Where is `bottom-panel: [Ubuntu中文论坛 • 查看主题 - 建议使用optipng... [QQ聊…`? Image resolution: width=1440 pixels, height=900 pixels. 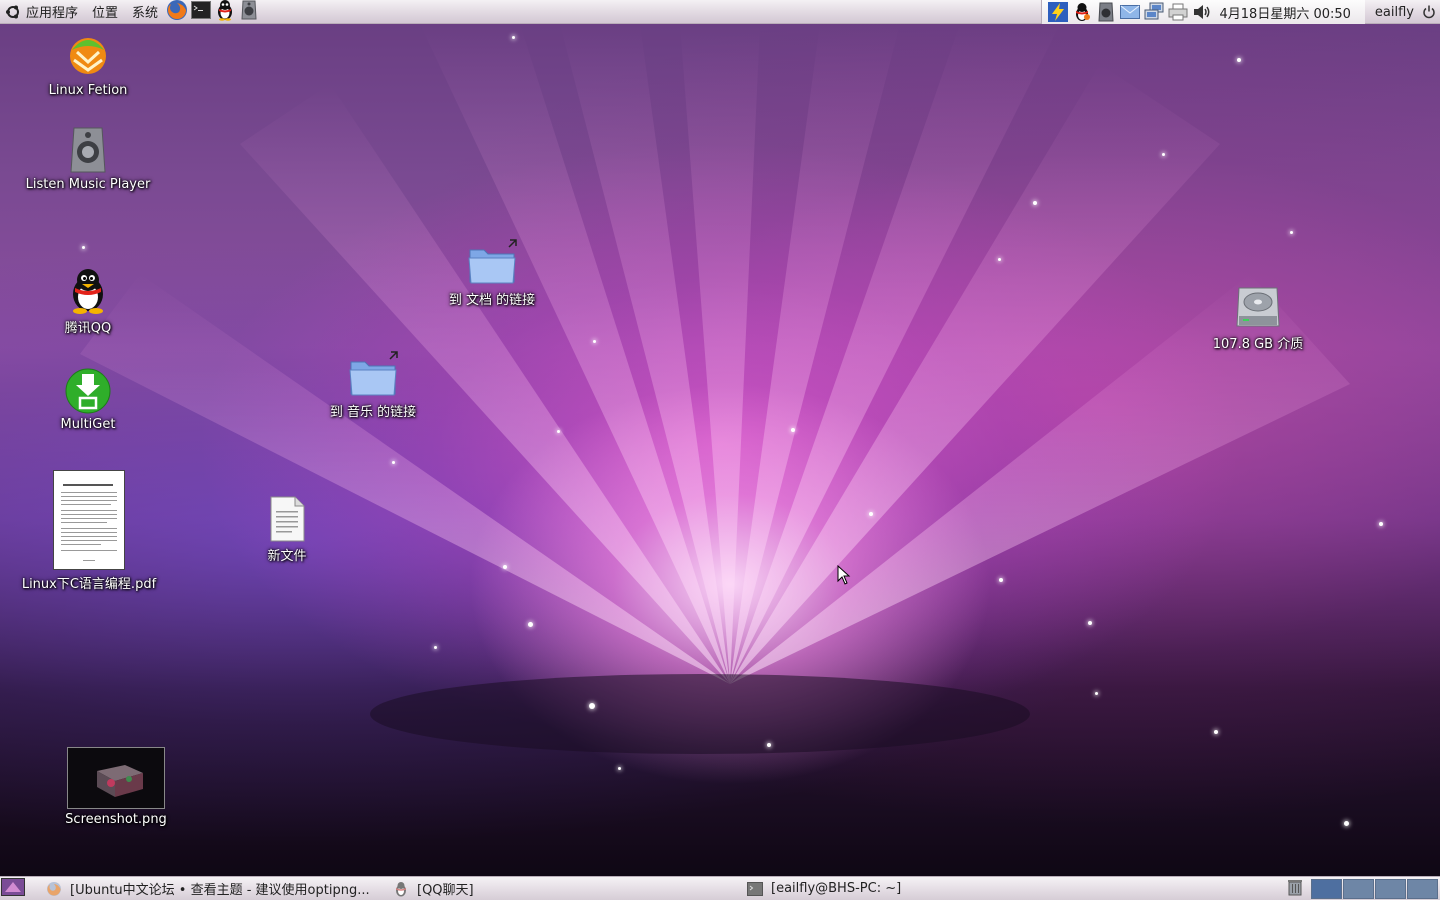
bottom-panel: [Ubuntu中文论坛 • 查看主题 - 建议使用optipng... [QQ聊… is located at coordinates (720, 888).